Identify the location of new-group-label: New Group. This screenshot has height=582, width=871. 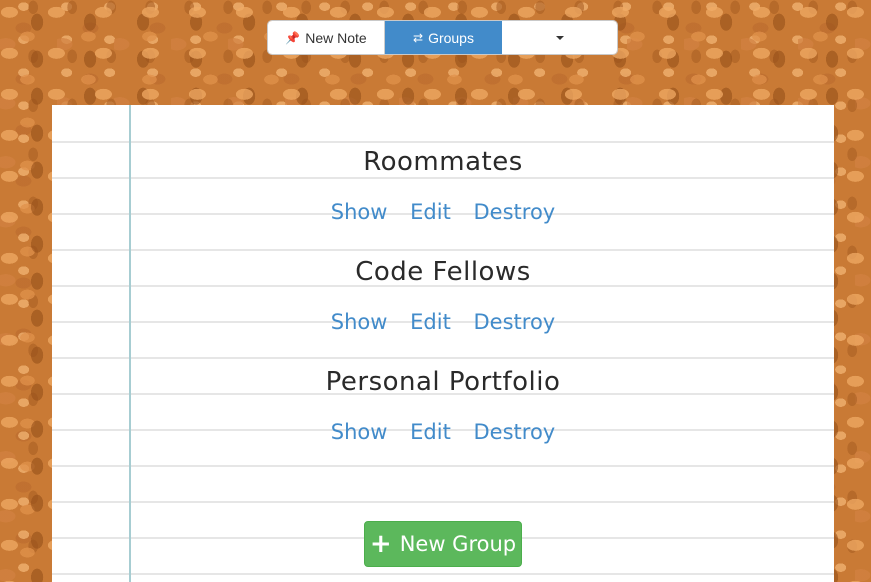
(458, 544).